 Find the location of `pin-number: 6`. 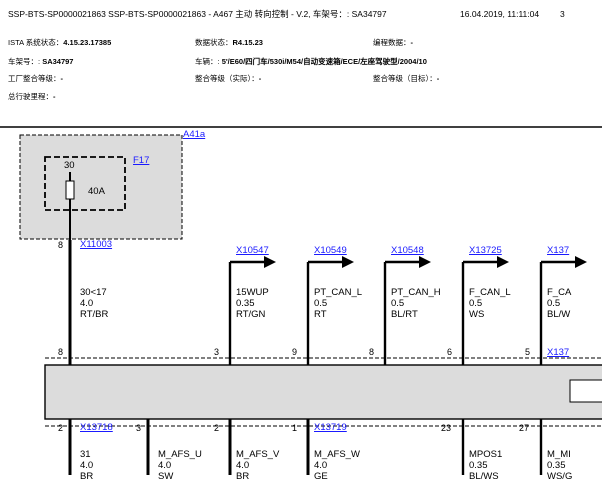

pin-number: 6 is located at coordinates (450, 352).